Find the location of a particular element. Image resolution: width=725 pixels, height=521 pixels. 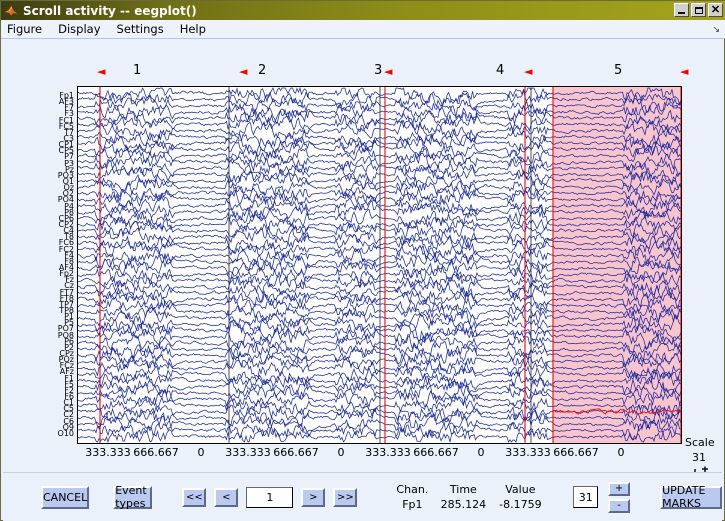

readout-time: 285.124 is located at coordinates (463, 504).